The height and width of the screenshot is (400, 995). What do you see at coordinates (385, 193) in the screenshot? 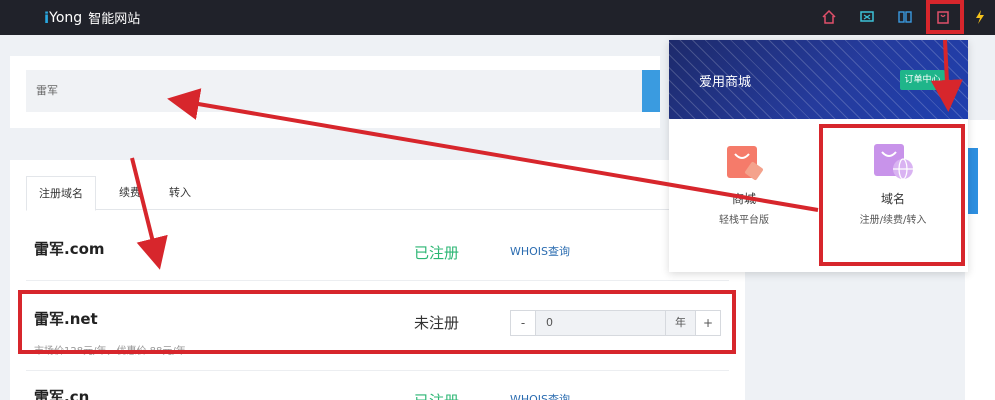
I see `tab-bar: 注册域名 续费 转入` at bounding box center [385, 193].